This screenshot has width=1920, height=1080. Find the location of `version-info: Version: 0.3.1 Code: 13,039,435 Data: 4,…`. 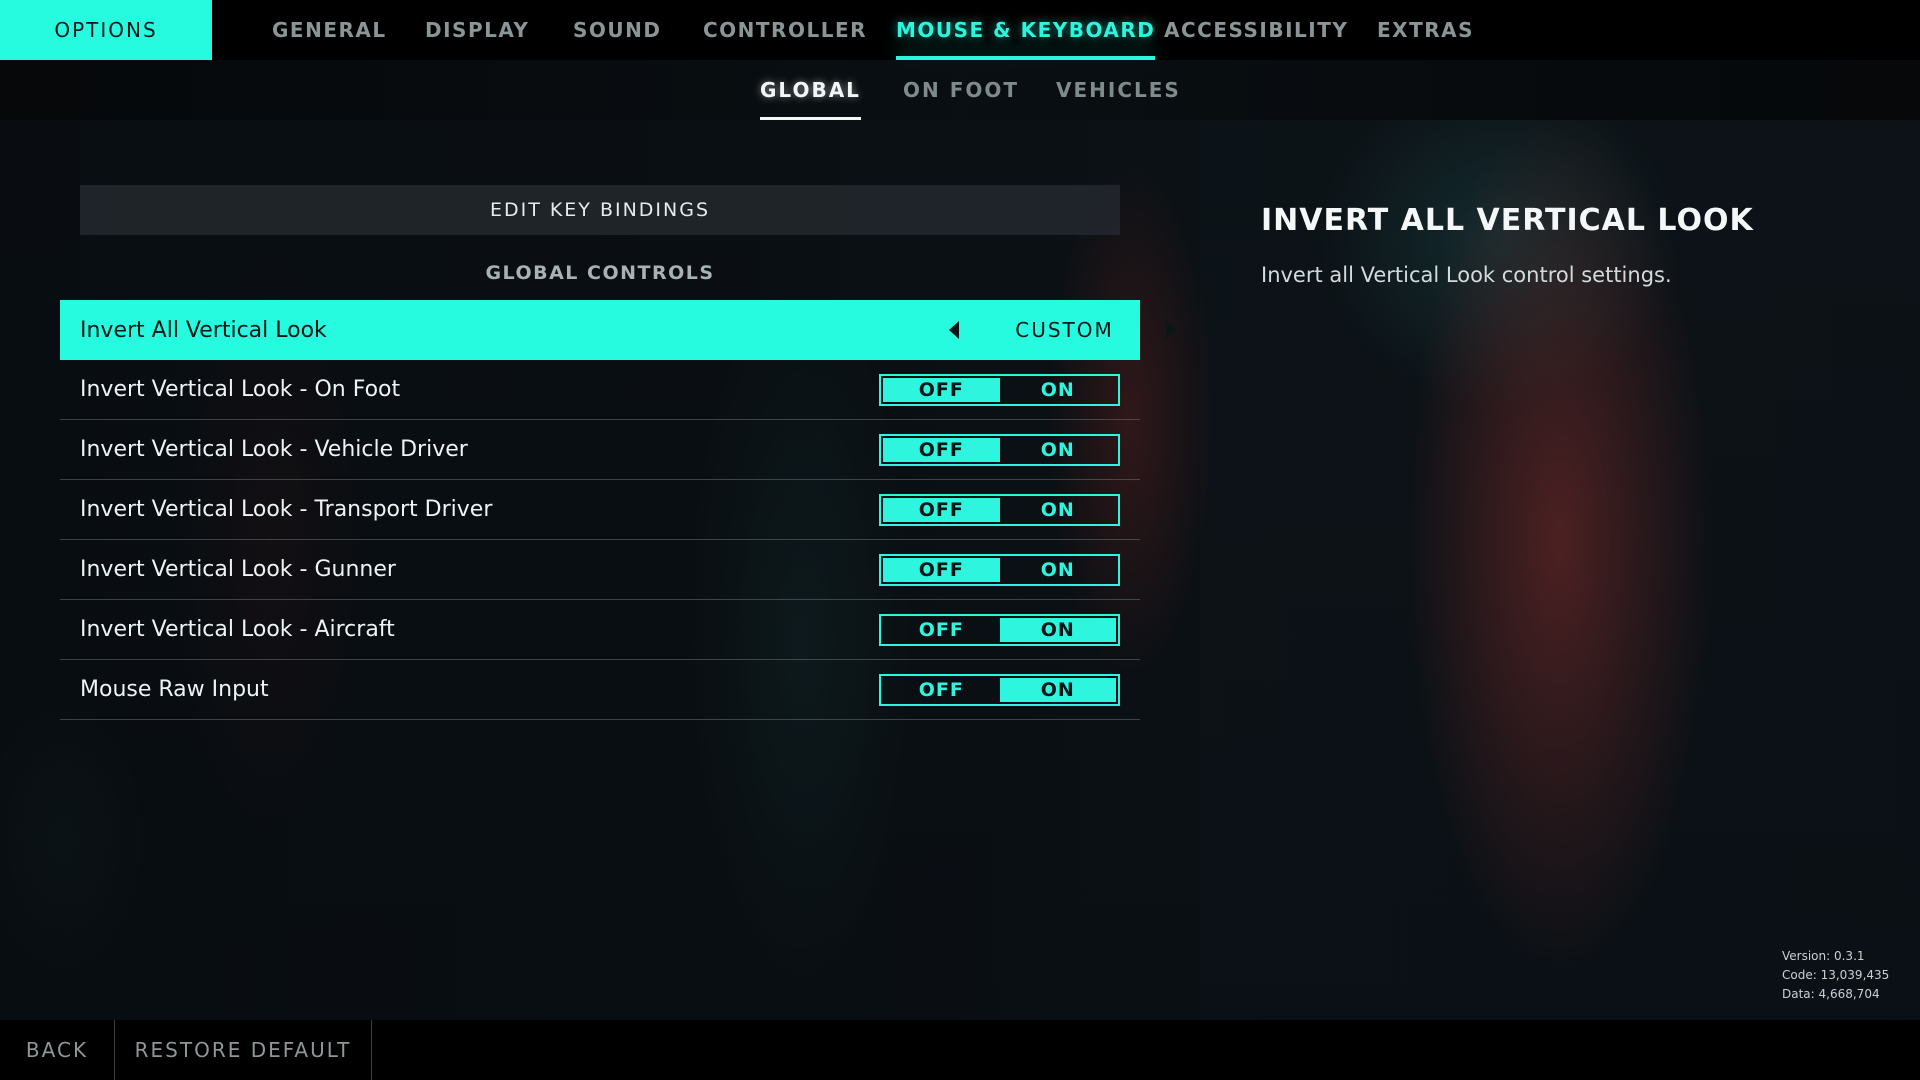

version-info: Version: 0.3.1 Code: 13,039,435 Data: 4,… is located at coordinates (1835, 975).